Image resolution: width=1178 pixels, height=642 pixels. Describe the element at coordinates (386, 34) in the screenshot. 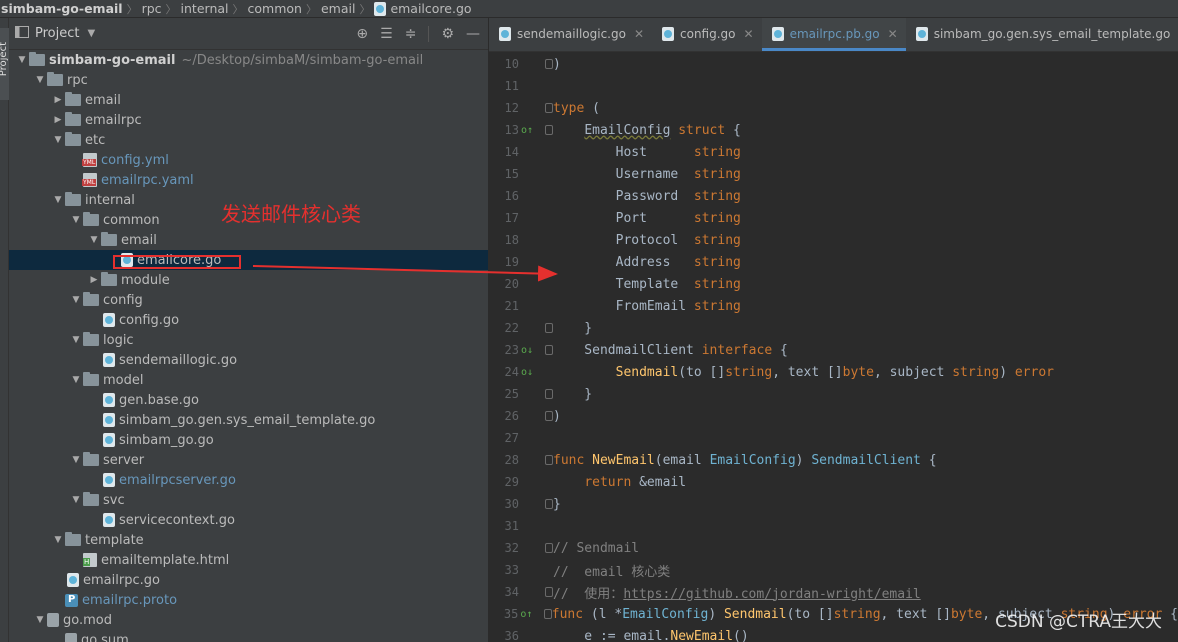

I see `expand-all-icon: ☰` at that location.